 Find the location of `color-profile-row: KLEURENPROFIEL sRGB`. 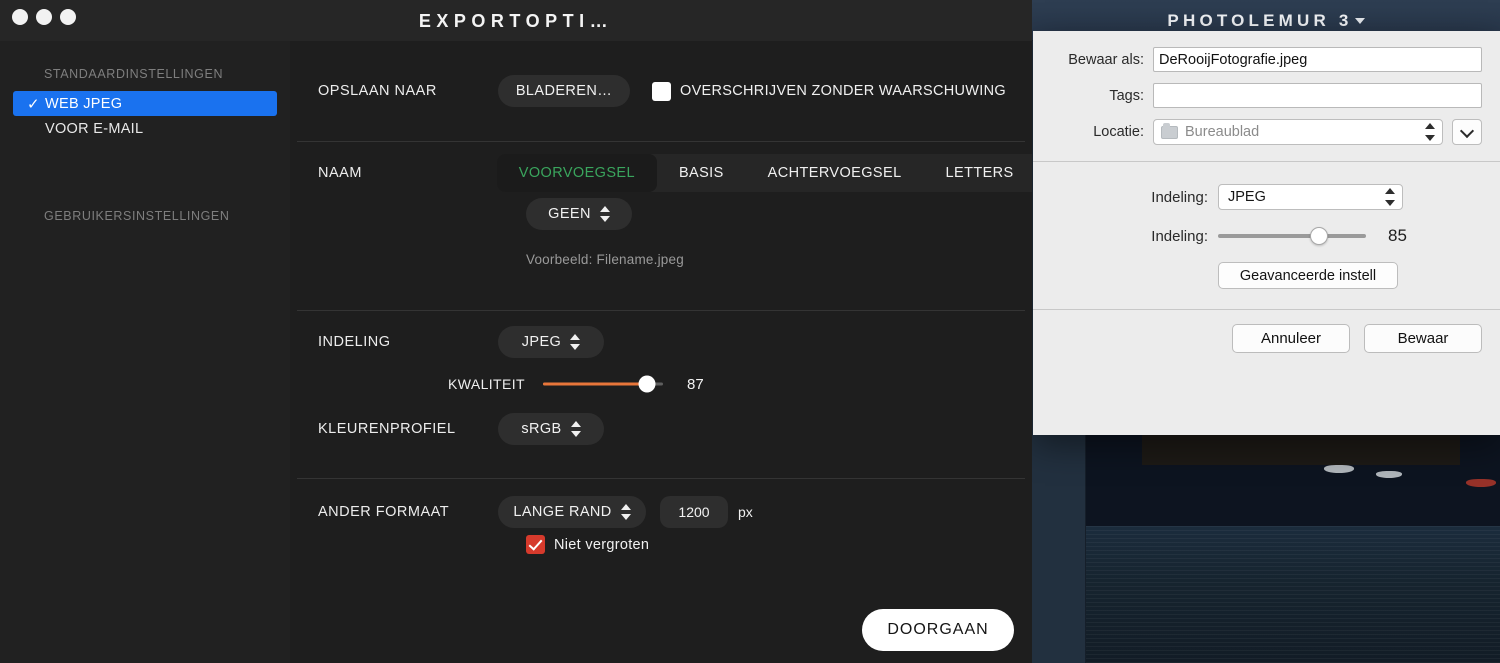

color-profile-row: KLEURENPROFIEL sRGB is located at coordinates (447, 429).